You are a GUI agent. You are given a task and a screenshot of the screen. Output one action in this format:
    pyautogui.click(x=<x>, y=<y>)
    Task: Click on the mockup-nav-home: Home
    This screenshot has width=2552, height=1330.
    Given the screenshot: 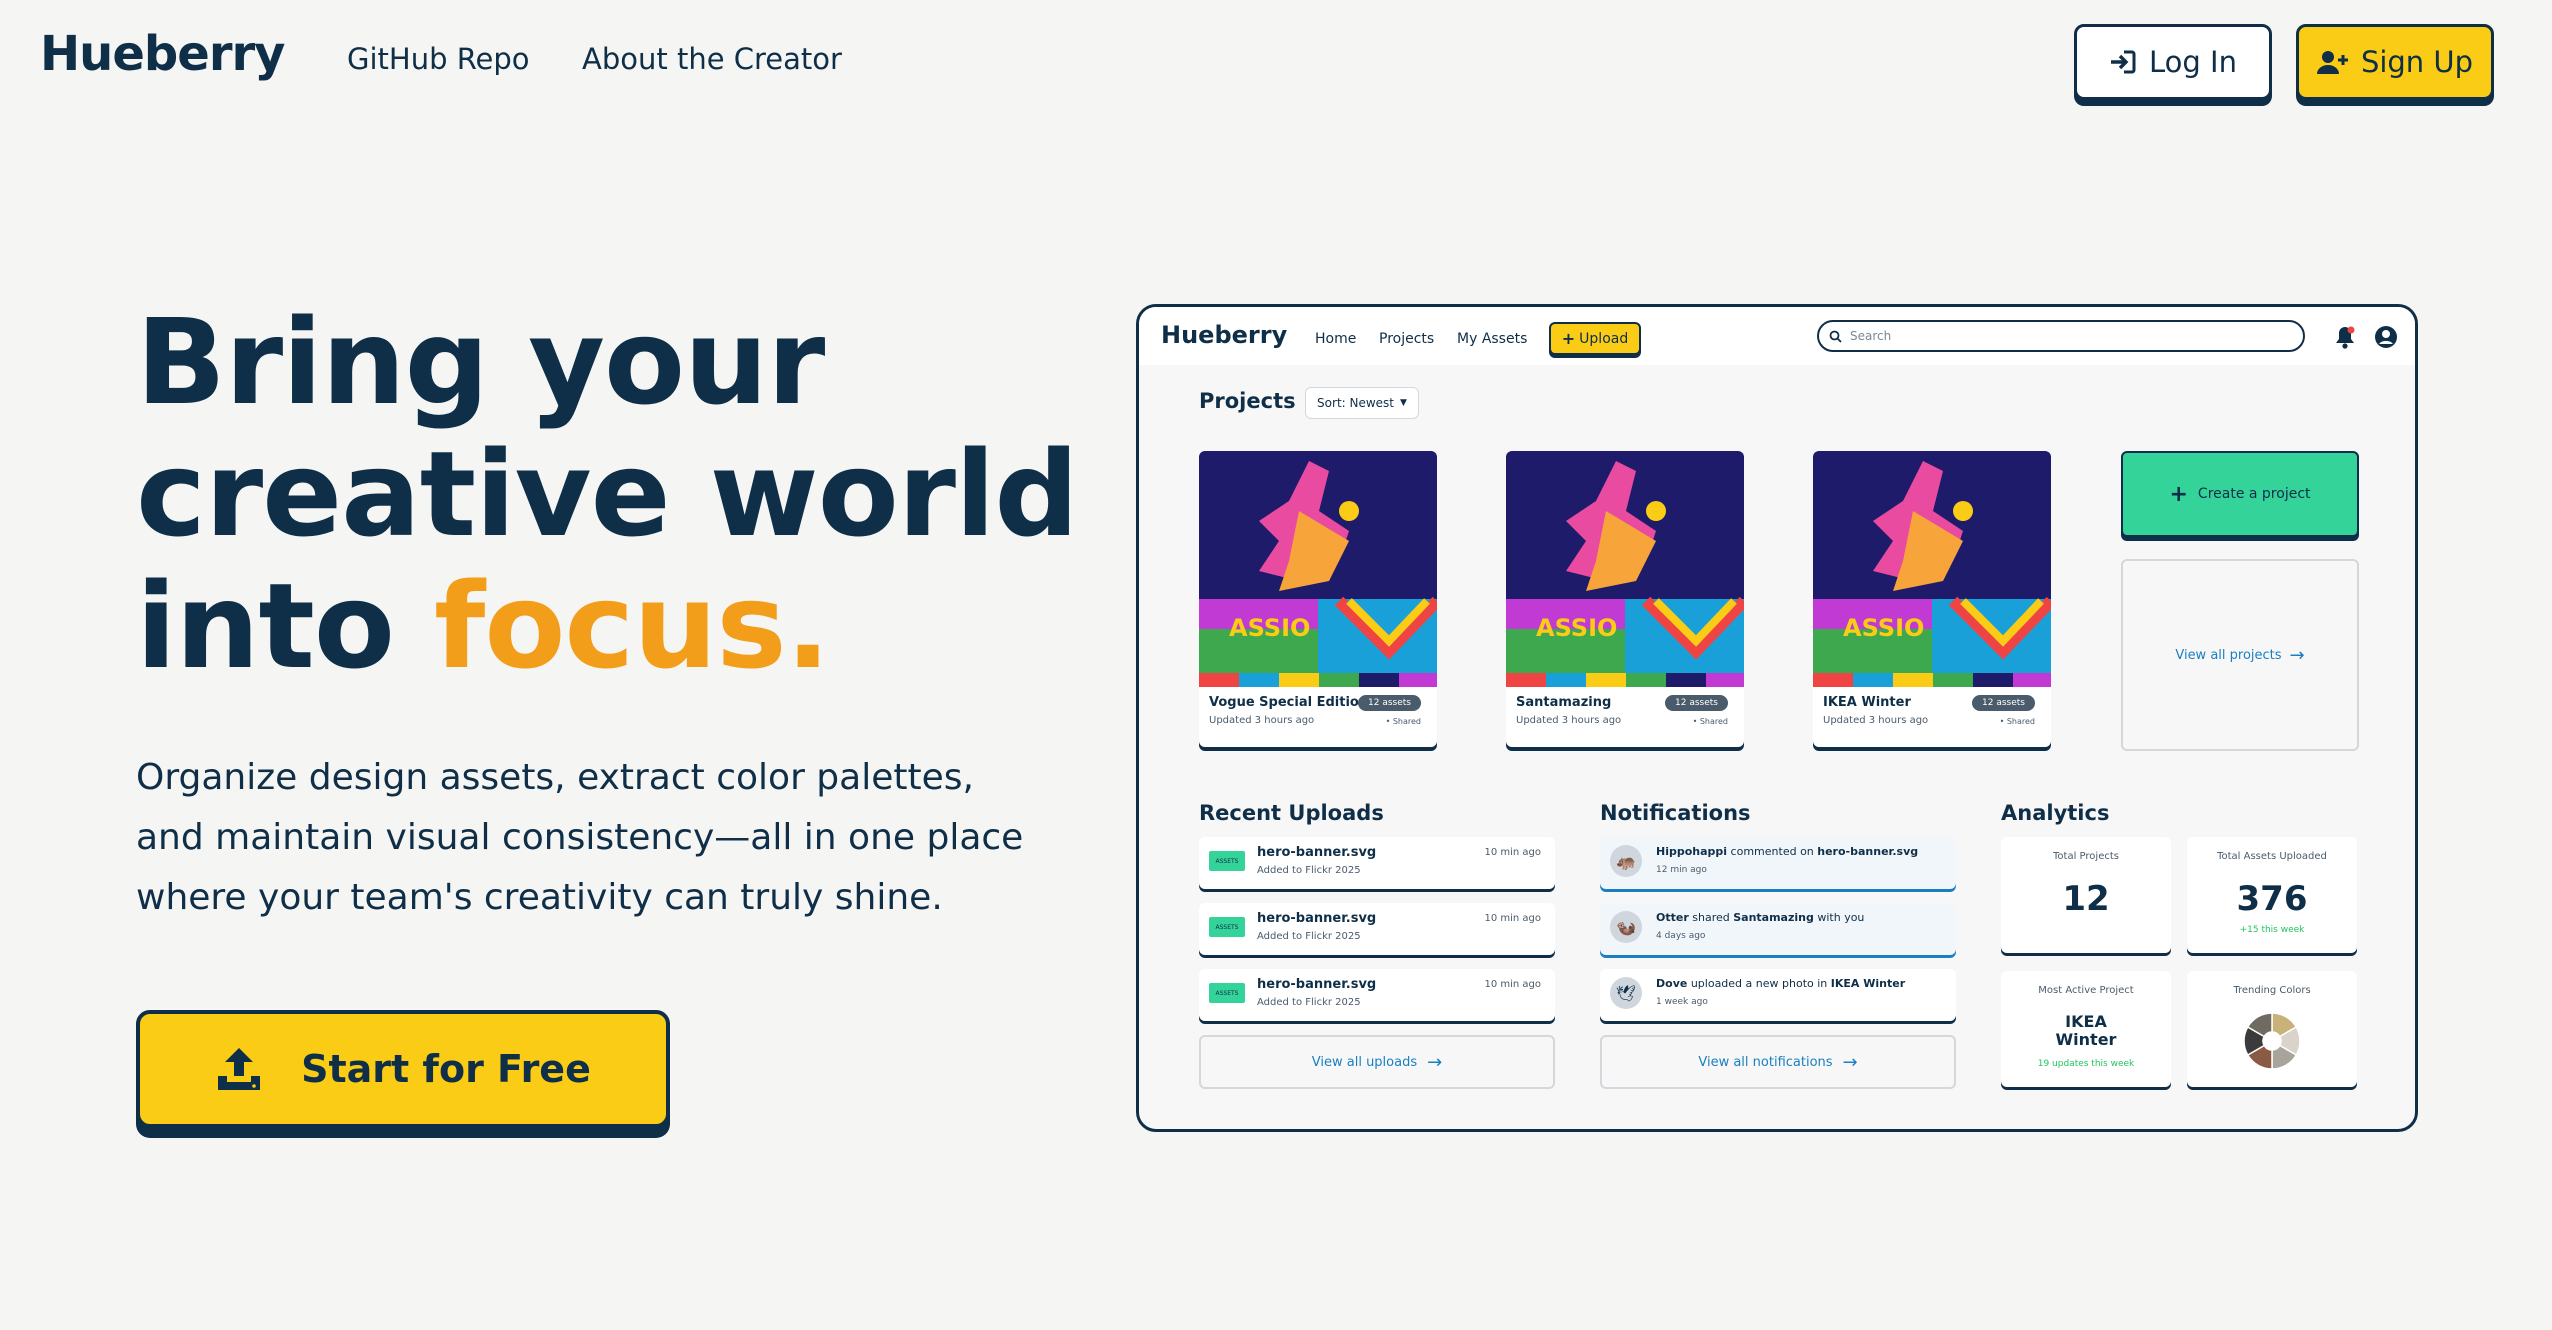 What is the action you would take?
    pyautogui.click(x=1335, y=339)
    